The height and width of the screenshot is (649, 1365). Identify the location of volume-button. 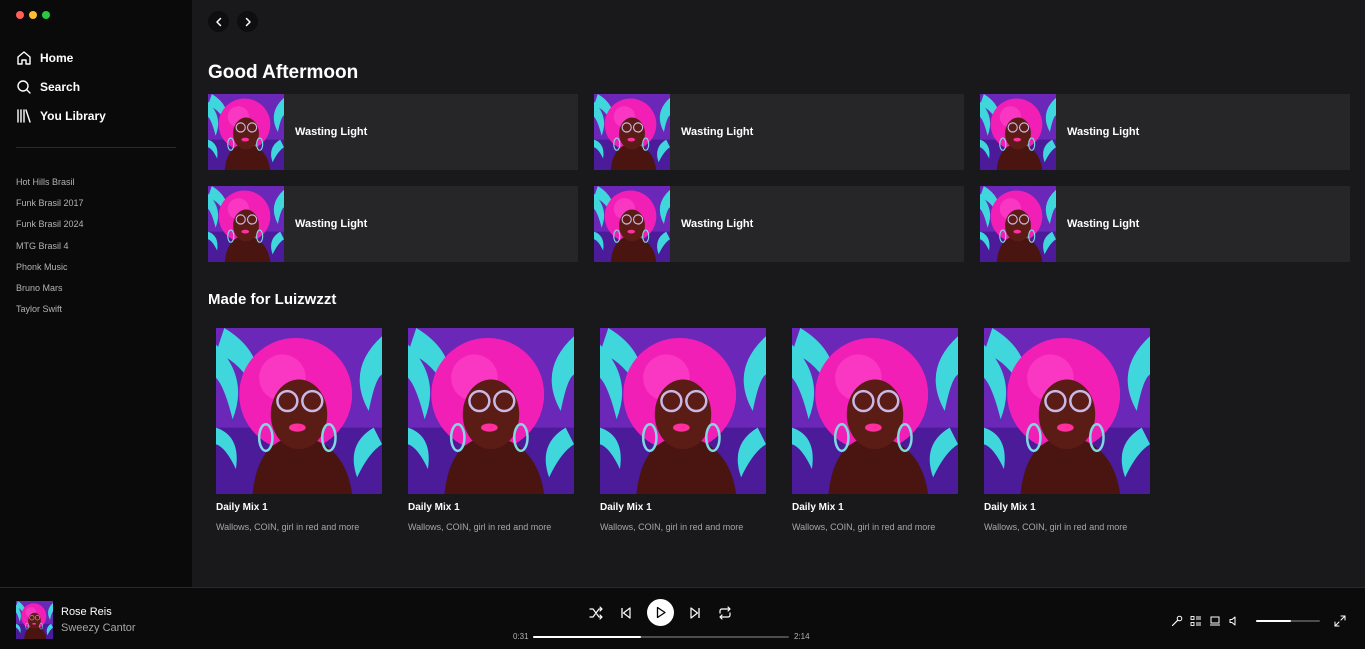
(1234, 621).